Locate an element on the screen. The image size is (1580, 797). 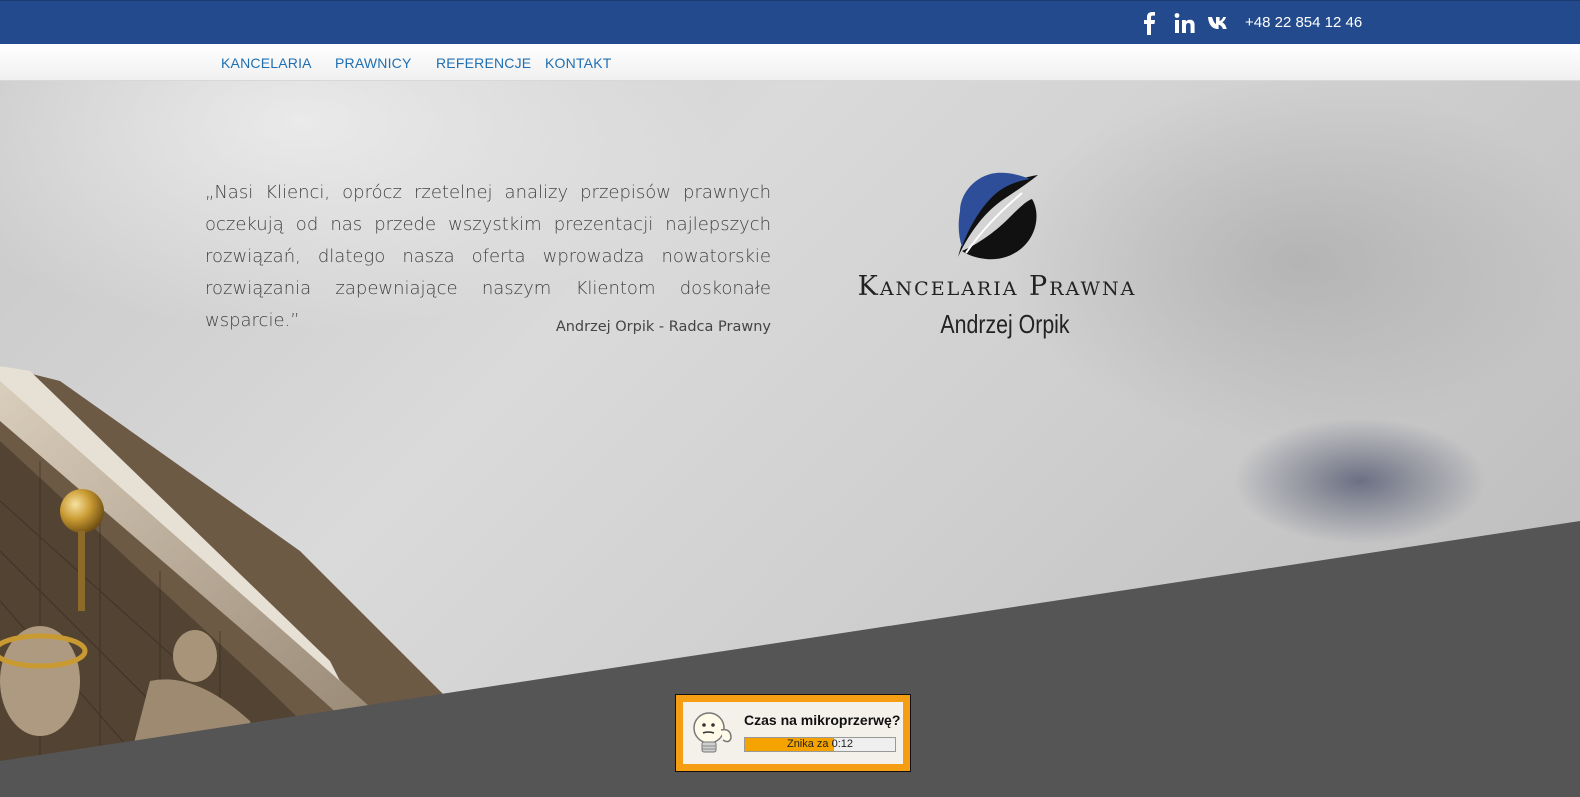
top-bar: +48 22 854 12 46 is located at coordinates (790, 22).